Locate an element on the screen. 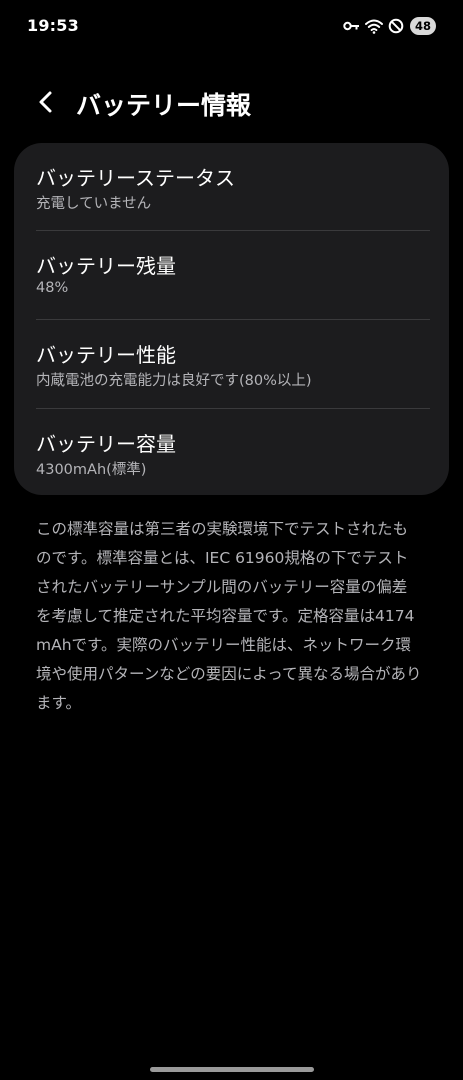 The width and height of the screenshot is (463, 1080). wifi-icon is located at coordinates (374, 26).